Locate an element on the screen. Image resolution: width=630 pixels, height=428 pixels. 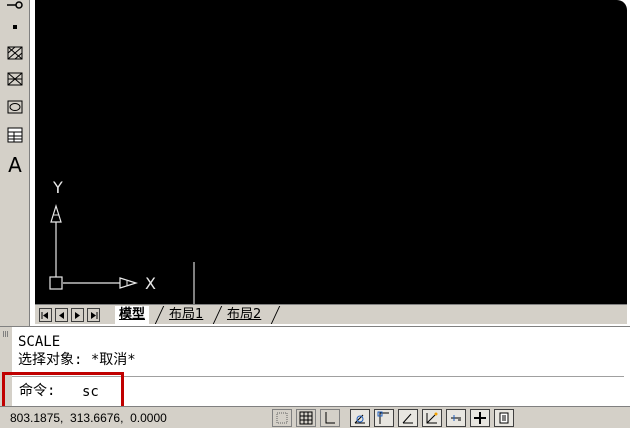
ducs-button is located at coordinates (432, 418).